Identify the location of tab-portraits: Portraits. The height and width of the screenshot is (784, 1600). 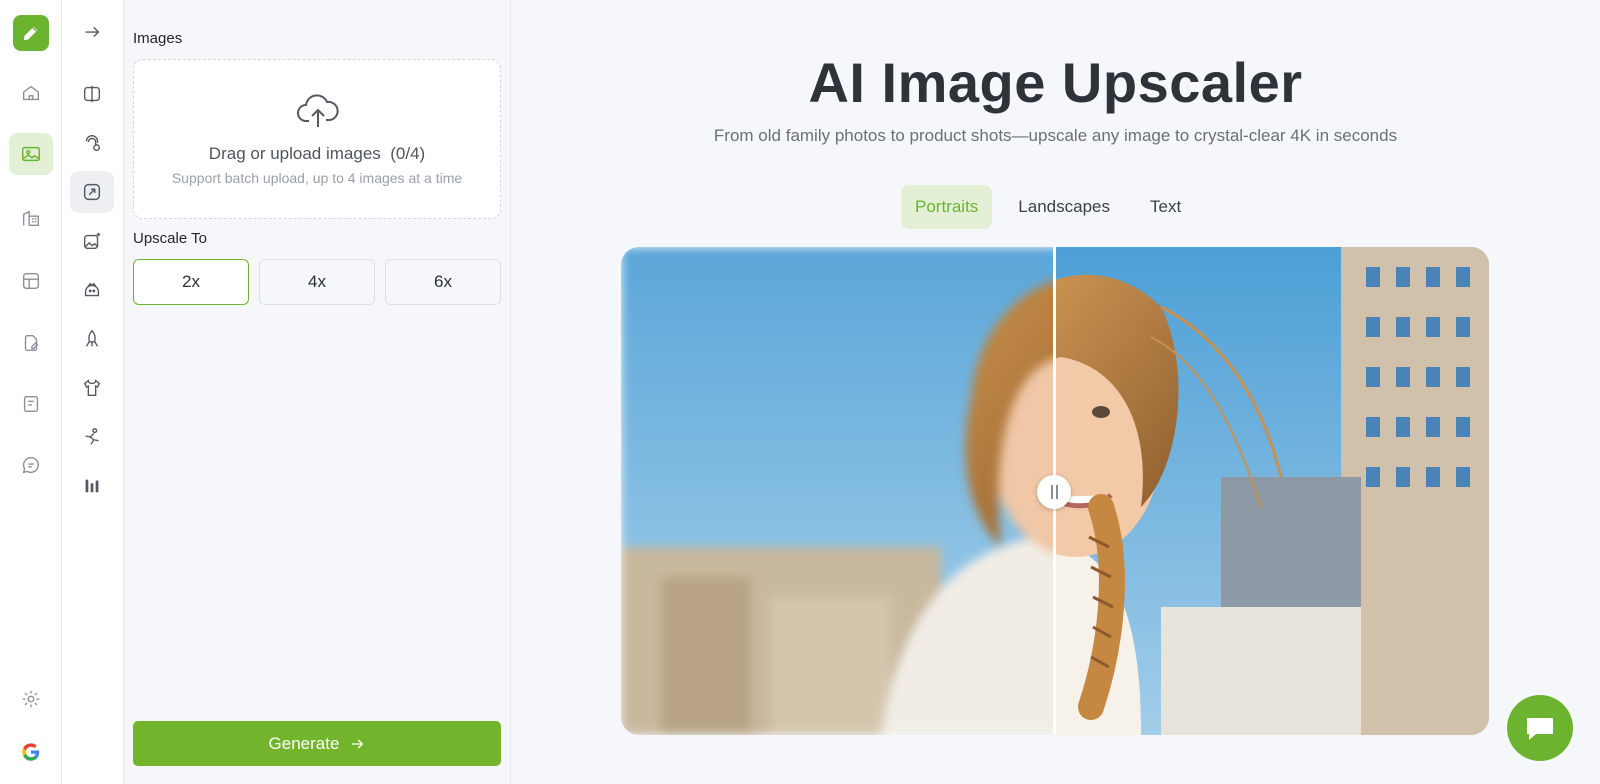
(947, 207).